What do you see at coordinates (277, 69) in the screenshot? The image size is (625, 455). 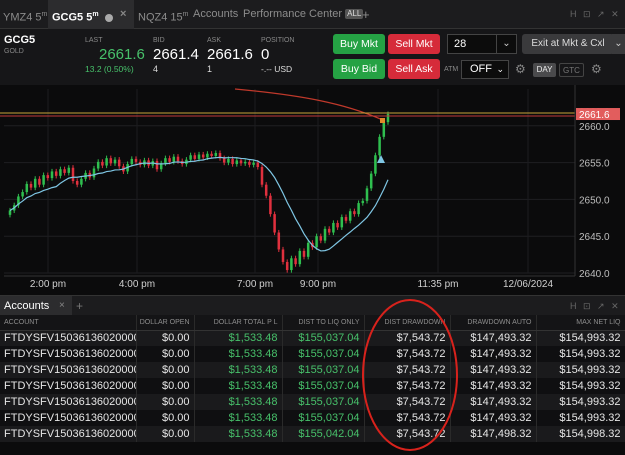 I see `position-pl: -.-- USD` at bounding box center [277, 69].